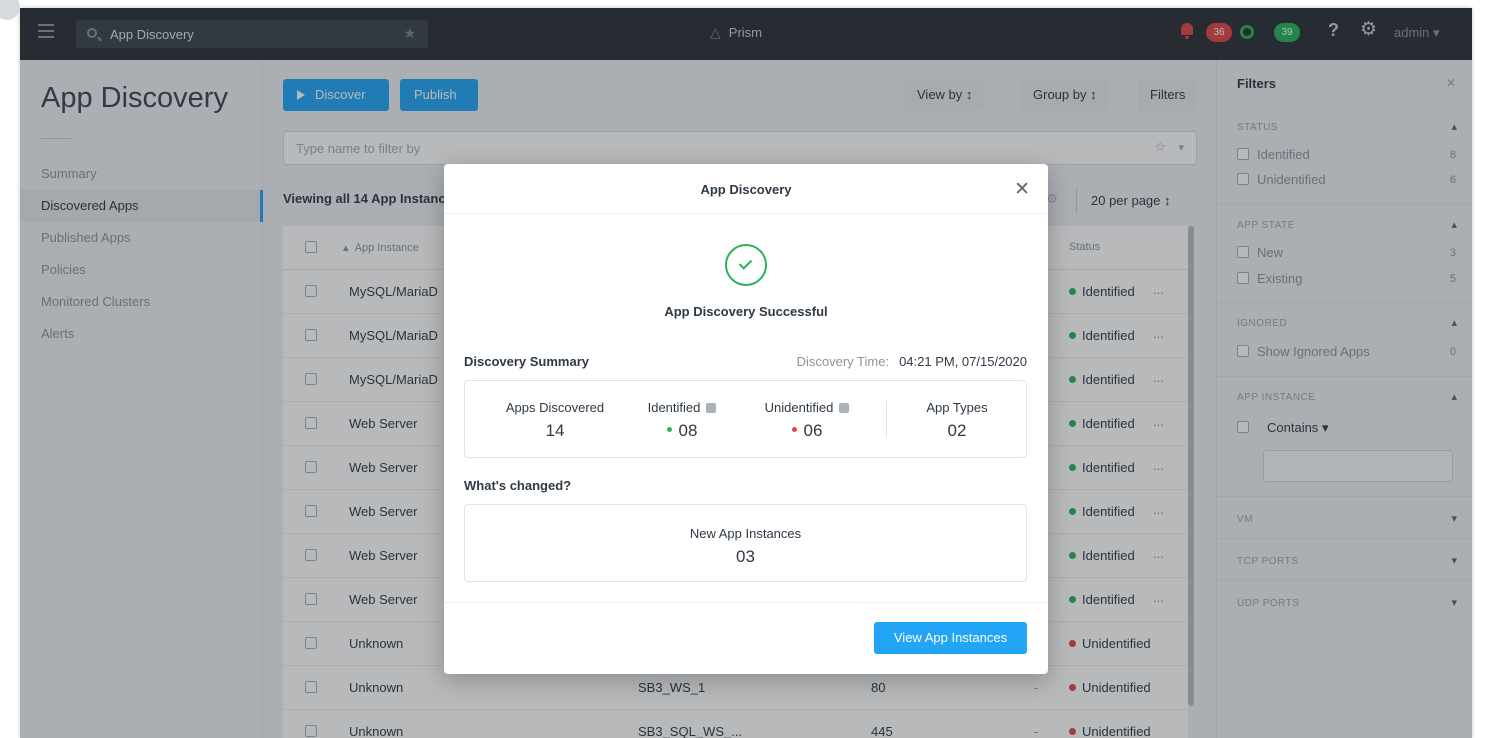  Describe the element at coordinates (799, 407) in the screenshot. I see `stat-label: Unidentified` at that location.